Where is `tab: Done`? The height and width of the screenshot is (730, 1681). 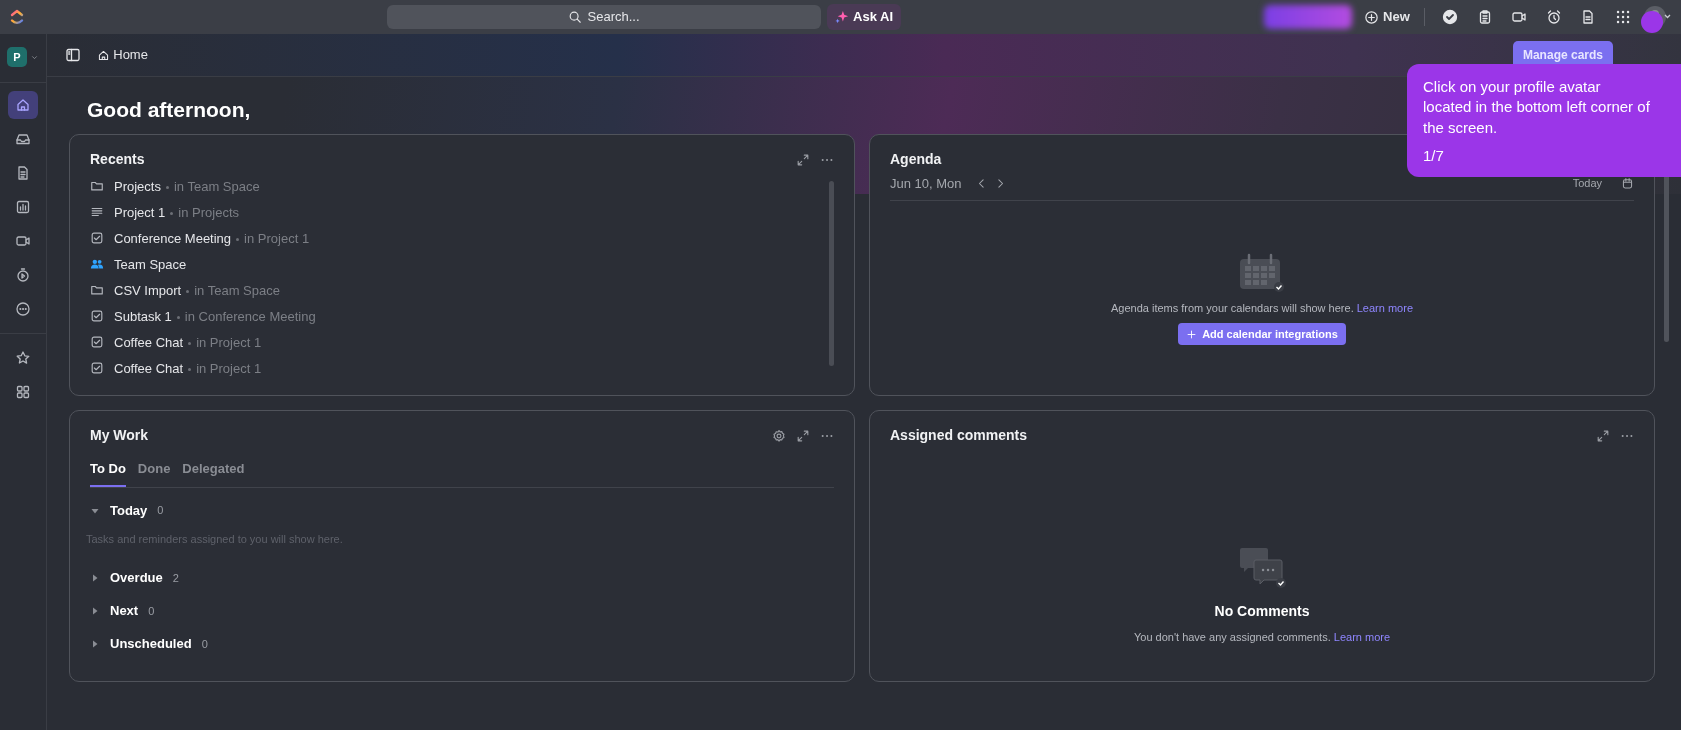
tab: Done is located at coordinates (154, 473).